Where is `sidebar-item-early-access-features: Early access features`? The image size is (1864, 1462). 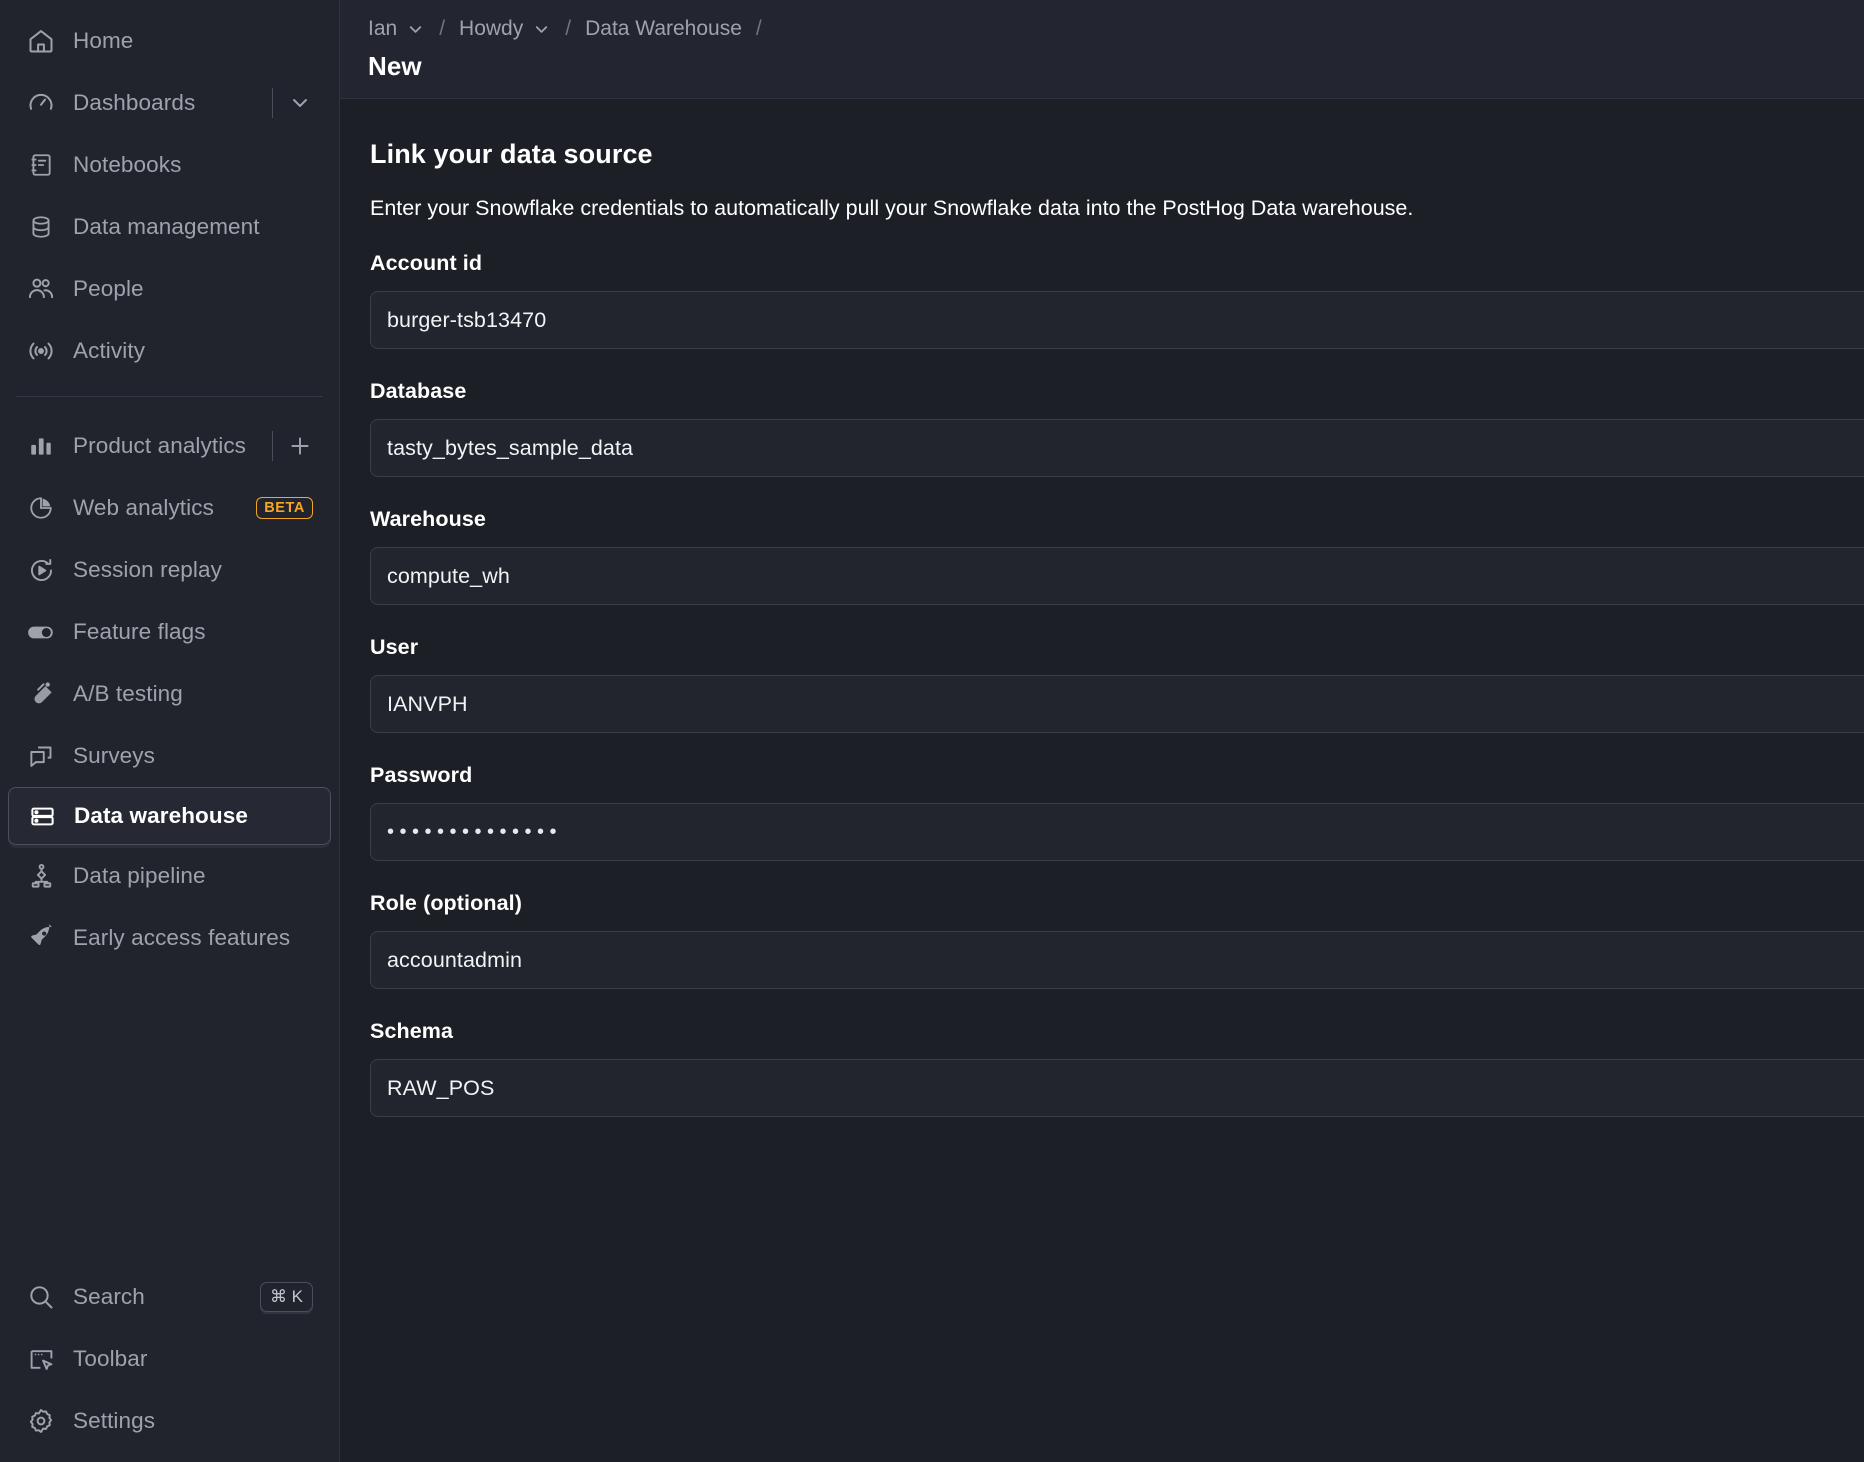 sidebar-item-early-access-features: Early access features is located at coordinates (169, 938).